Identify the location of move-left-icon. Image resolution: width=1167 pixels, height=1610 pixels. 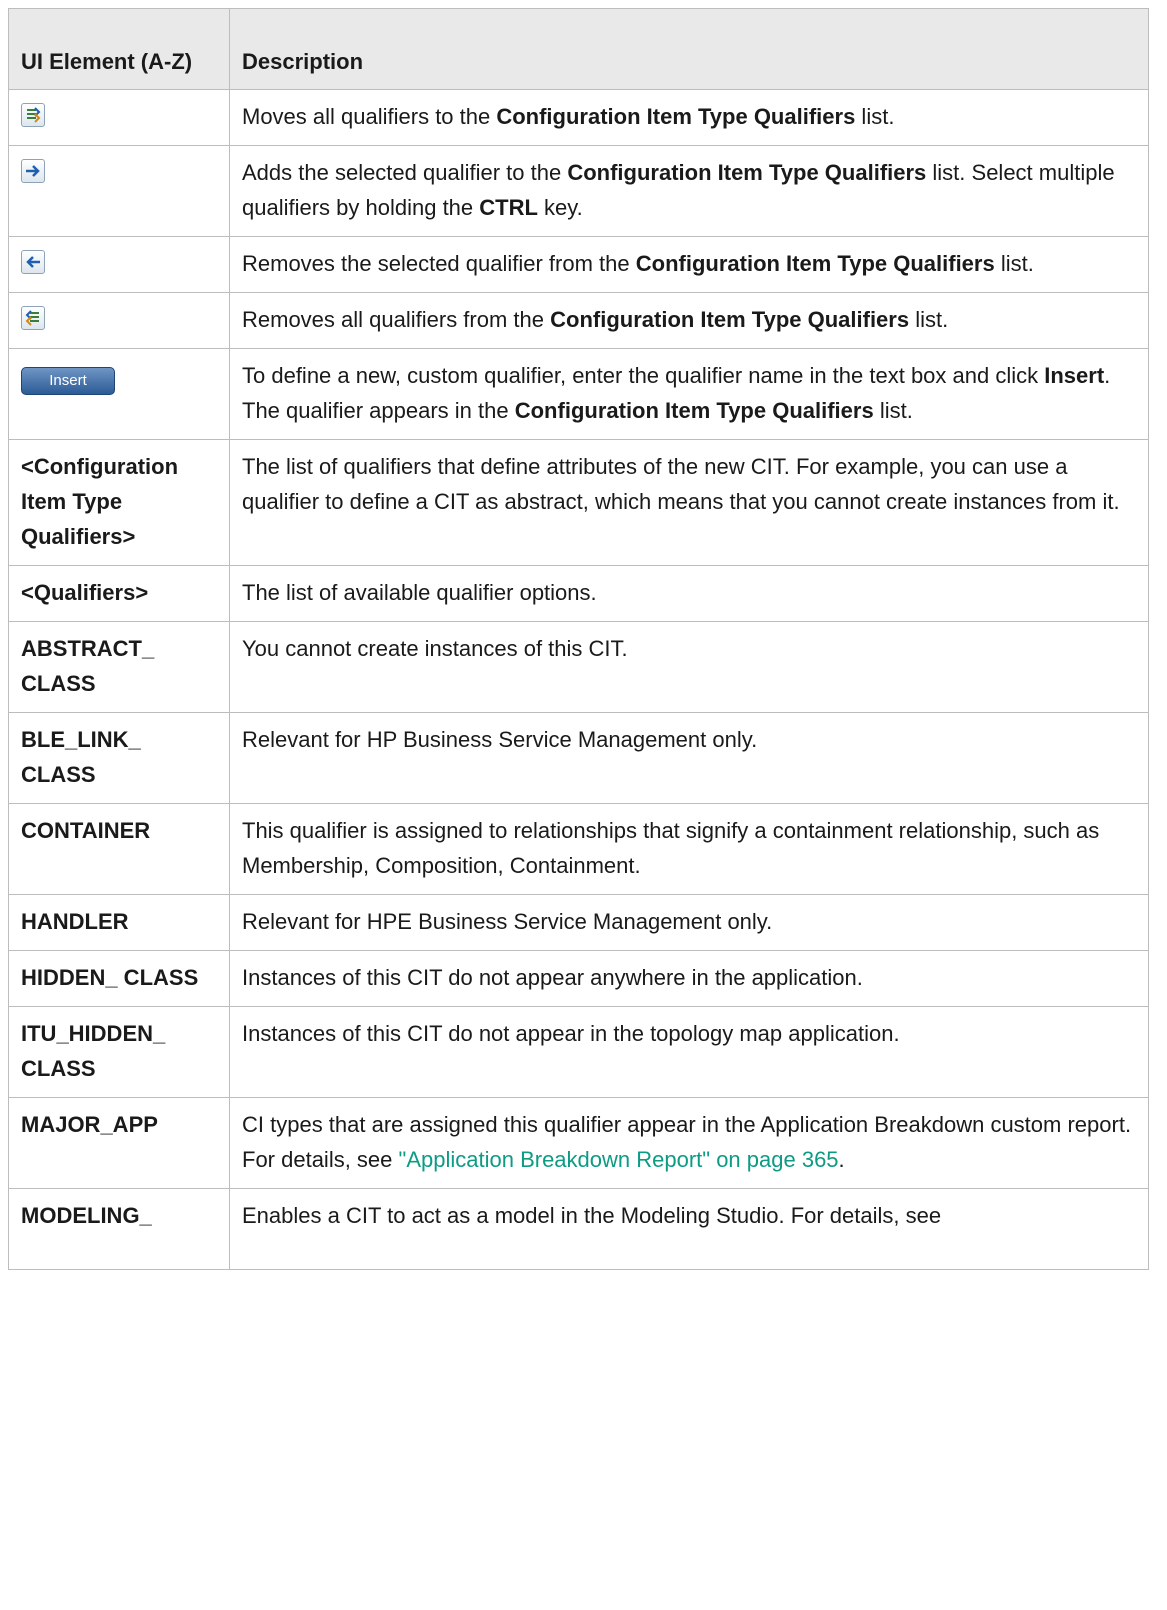
(33, 262).